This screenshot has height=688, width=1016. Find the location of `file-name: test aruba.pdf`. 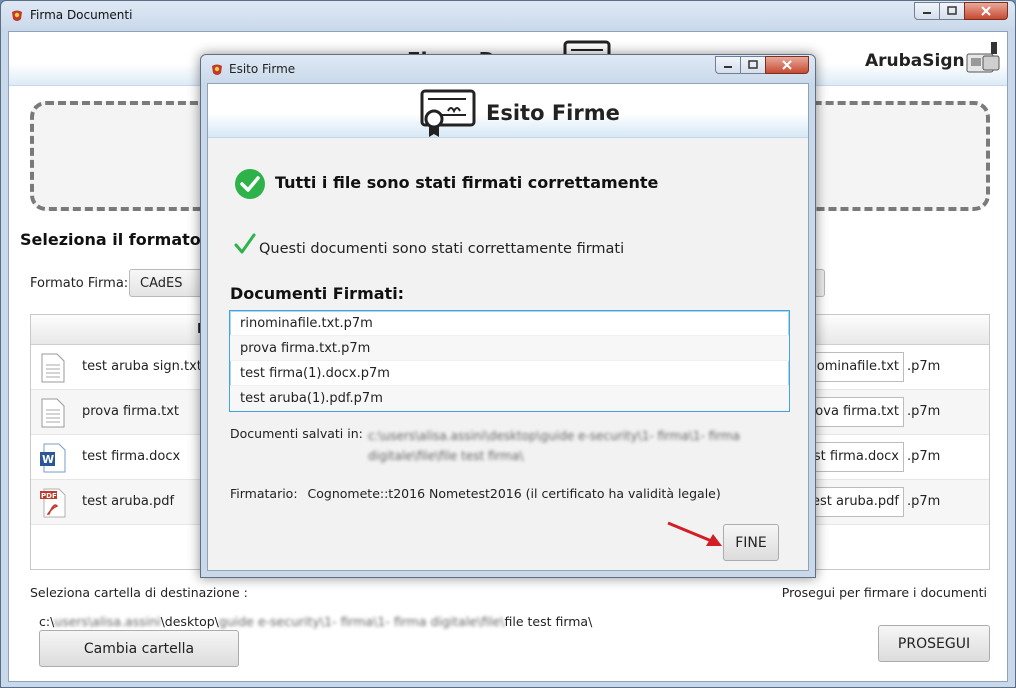

file-name: test aruba.pdf is located at coordinates (128, 501).